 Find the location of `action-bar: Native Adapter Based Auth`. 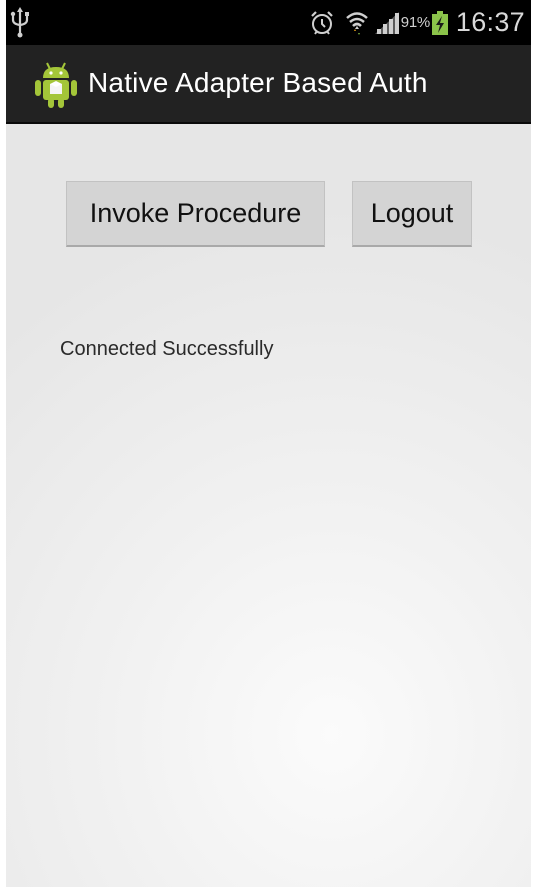

action-bar: Native Adapter Based Auth is located at coordinates (268, 84).